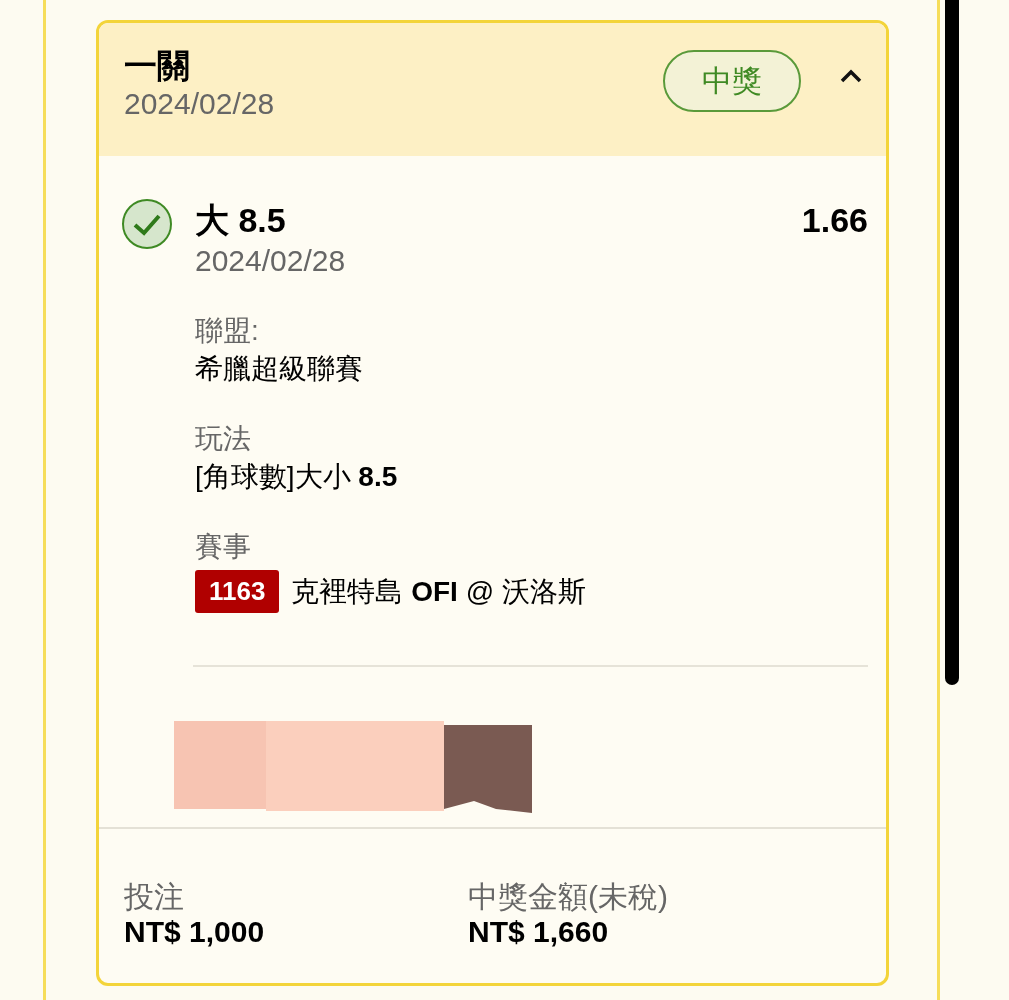 The image size is (1009, 1000). What do you see at coordinates (157, 66) in the screenshot?
I see `ticket-title: 一關` at bounding box center [157, 66].